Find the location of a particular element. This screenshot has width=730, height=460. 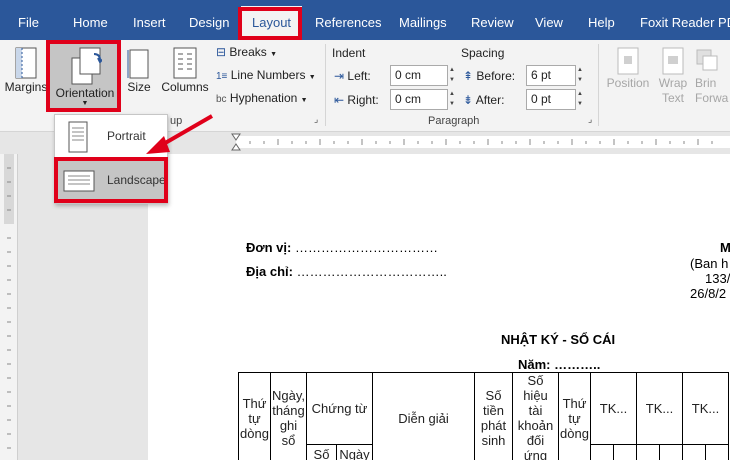

line-numbers-icon: 1≡ is located at coordinates (222, 76).